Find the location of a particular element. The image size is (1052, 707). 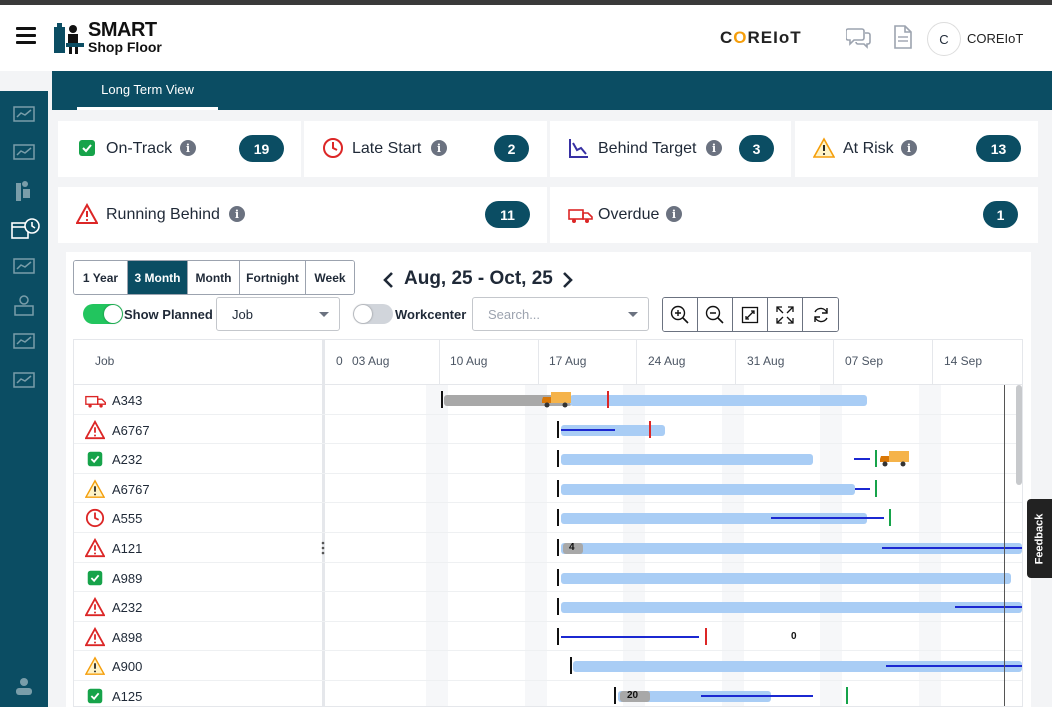

job-name: A121 is located at coordinates (127, 548).